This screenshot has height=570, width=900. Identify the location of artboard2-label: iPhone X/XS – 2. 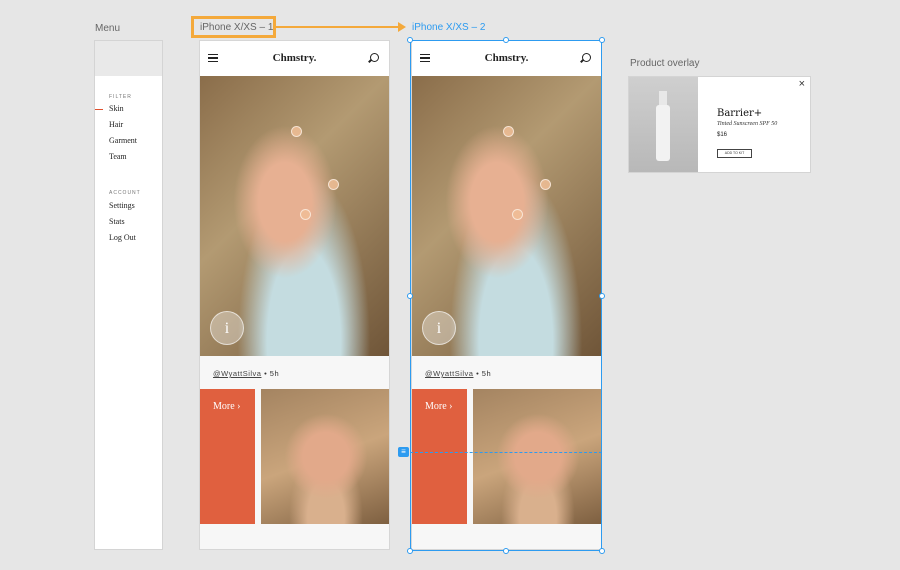
(448, 27).